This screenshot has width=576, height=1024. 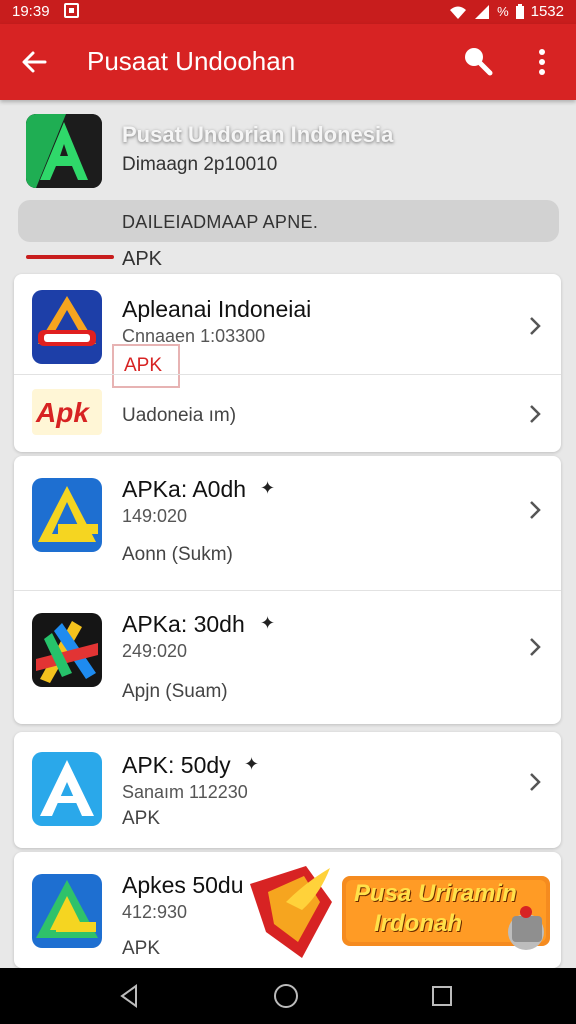 I want to click on notification-icon, so click(x=71, y=10).